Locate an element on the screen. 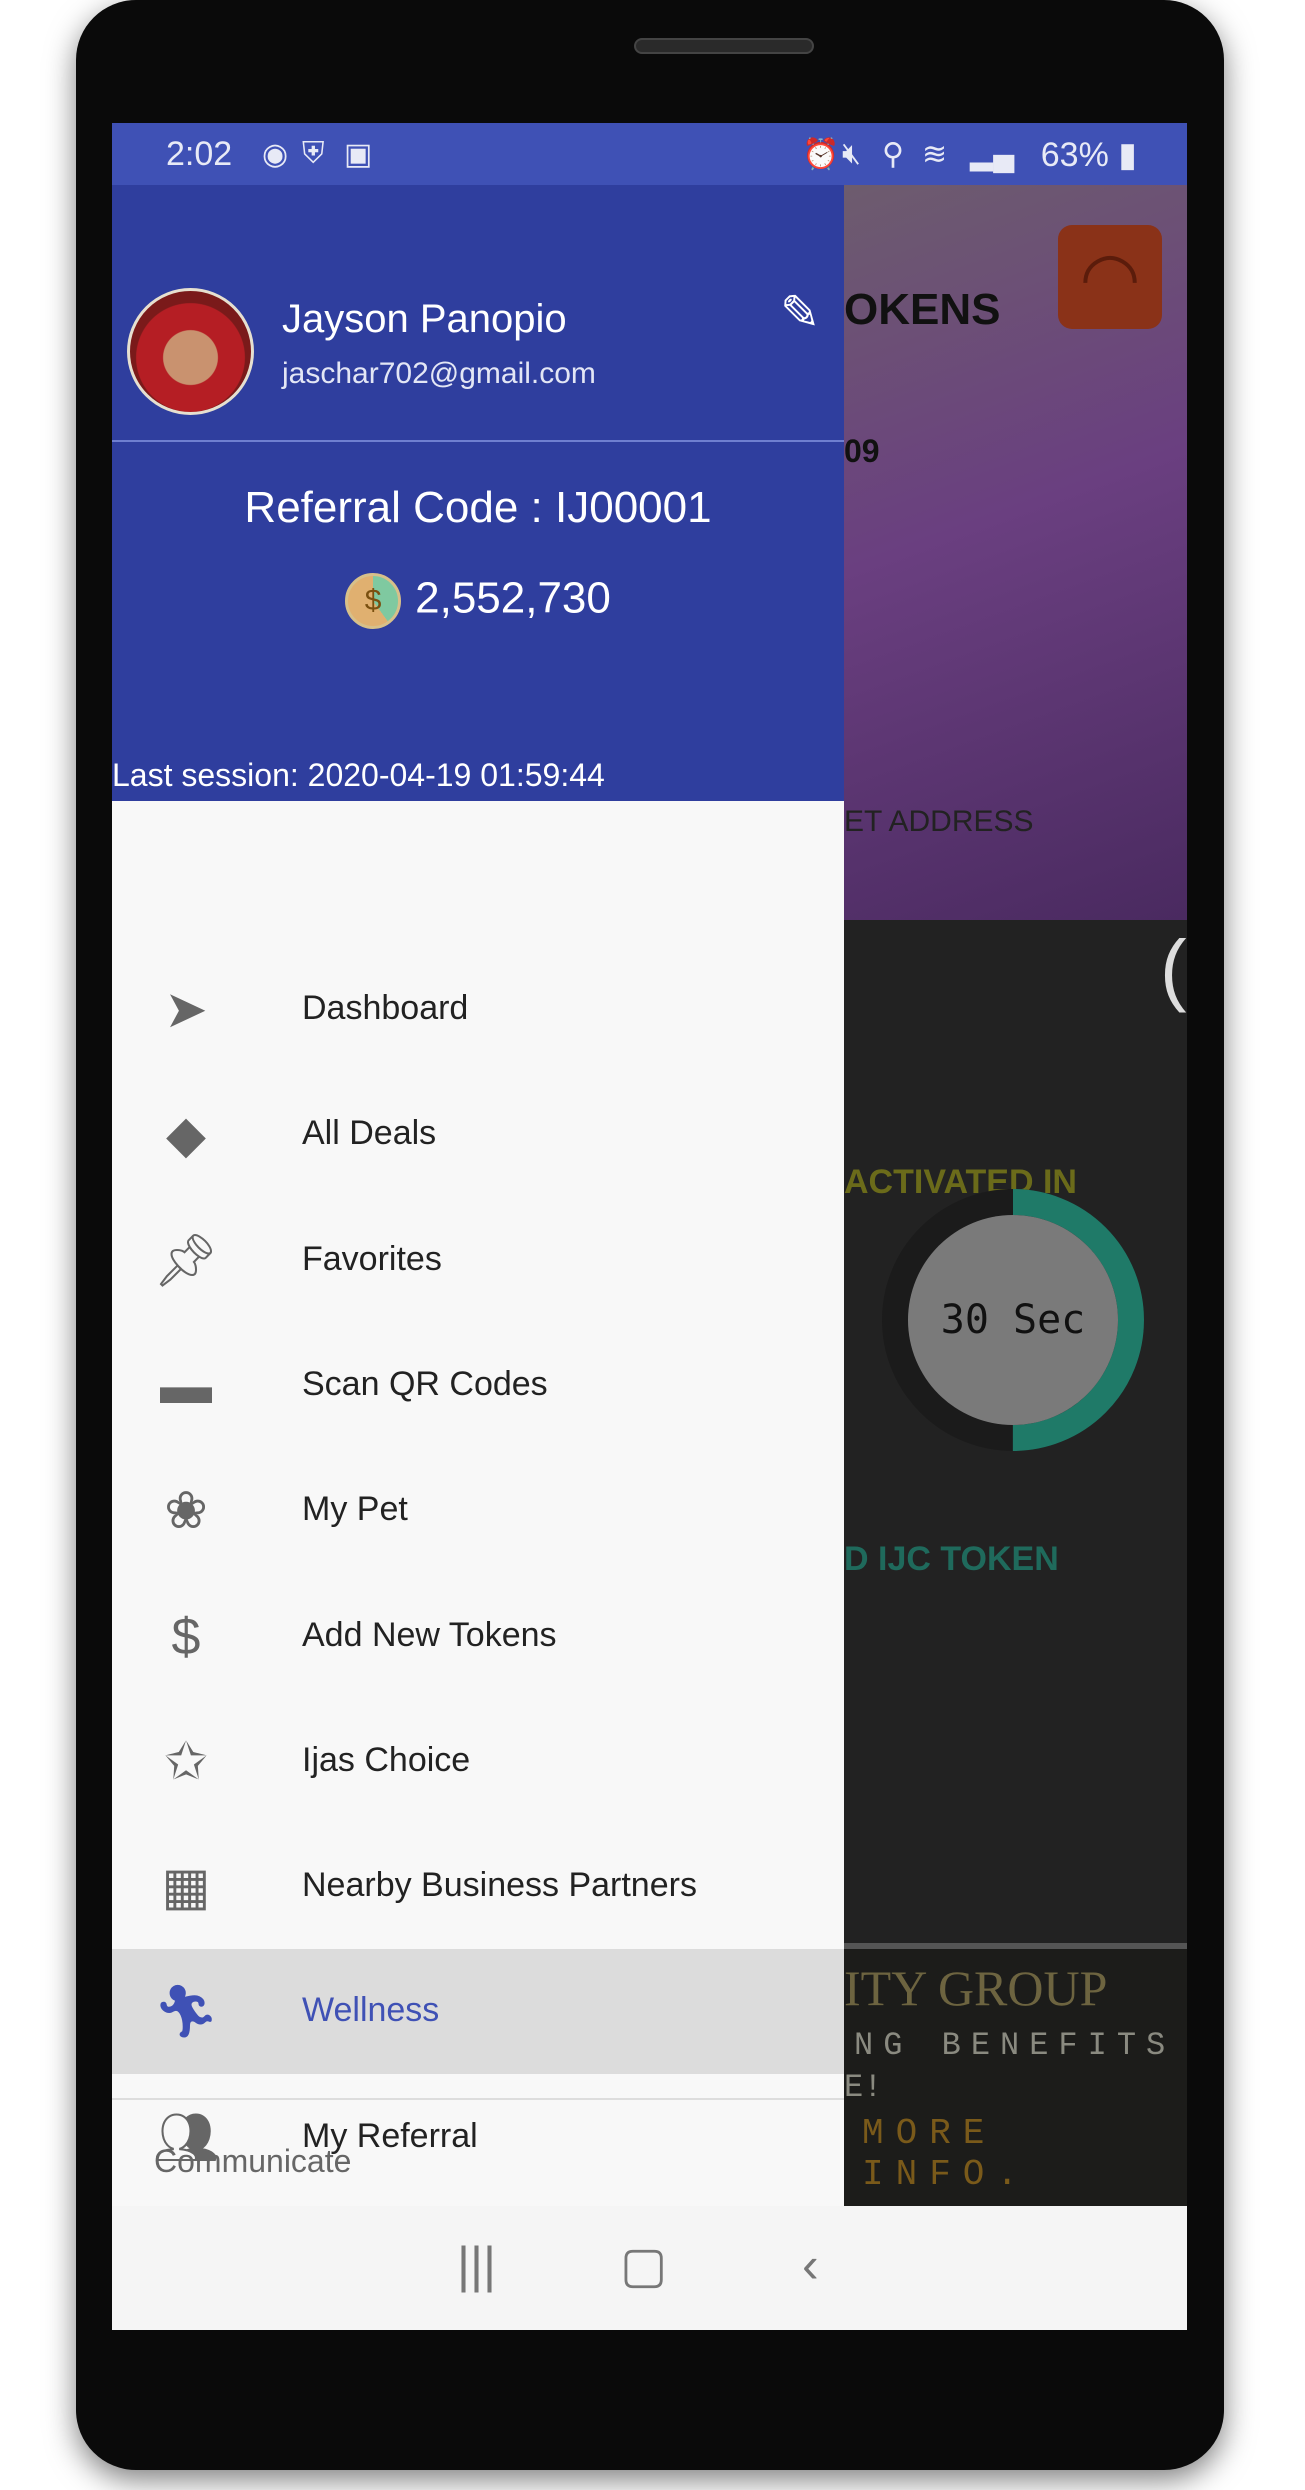  drawer-item-add-new-tokens: $ Add New Tokens is located at coordinates (478, 1636).